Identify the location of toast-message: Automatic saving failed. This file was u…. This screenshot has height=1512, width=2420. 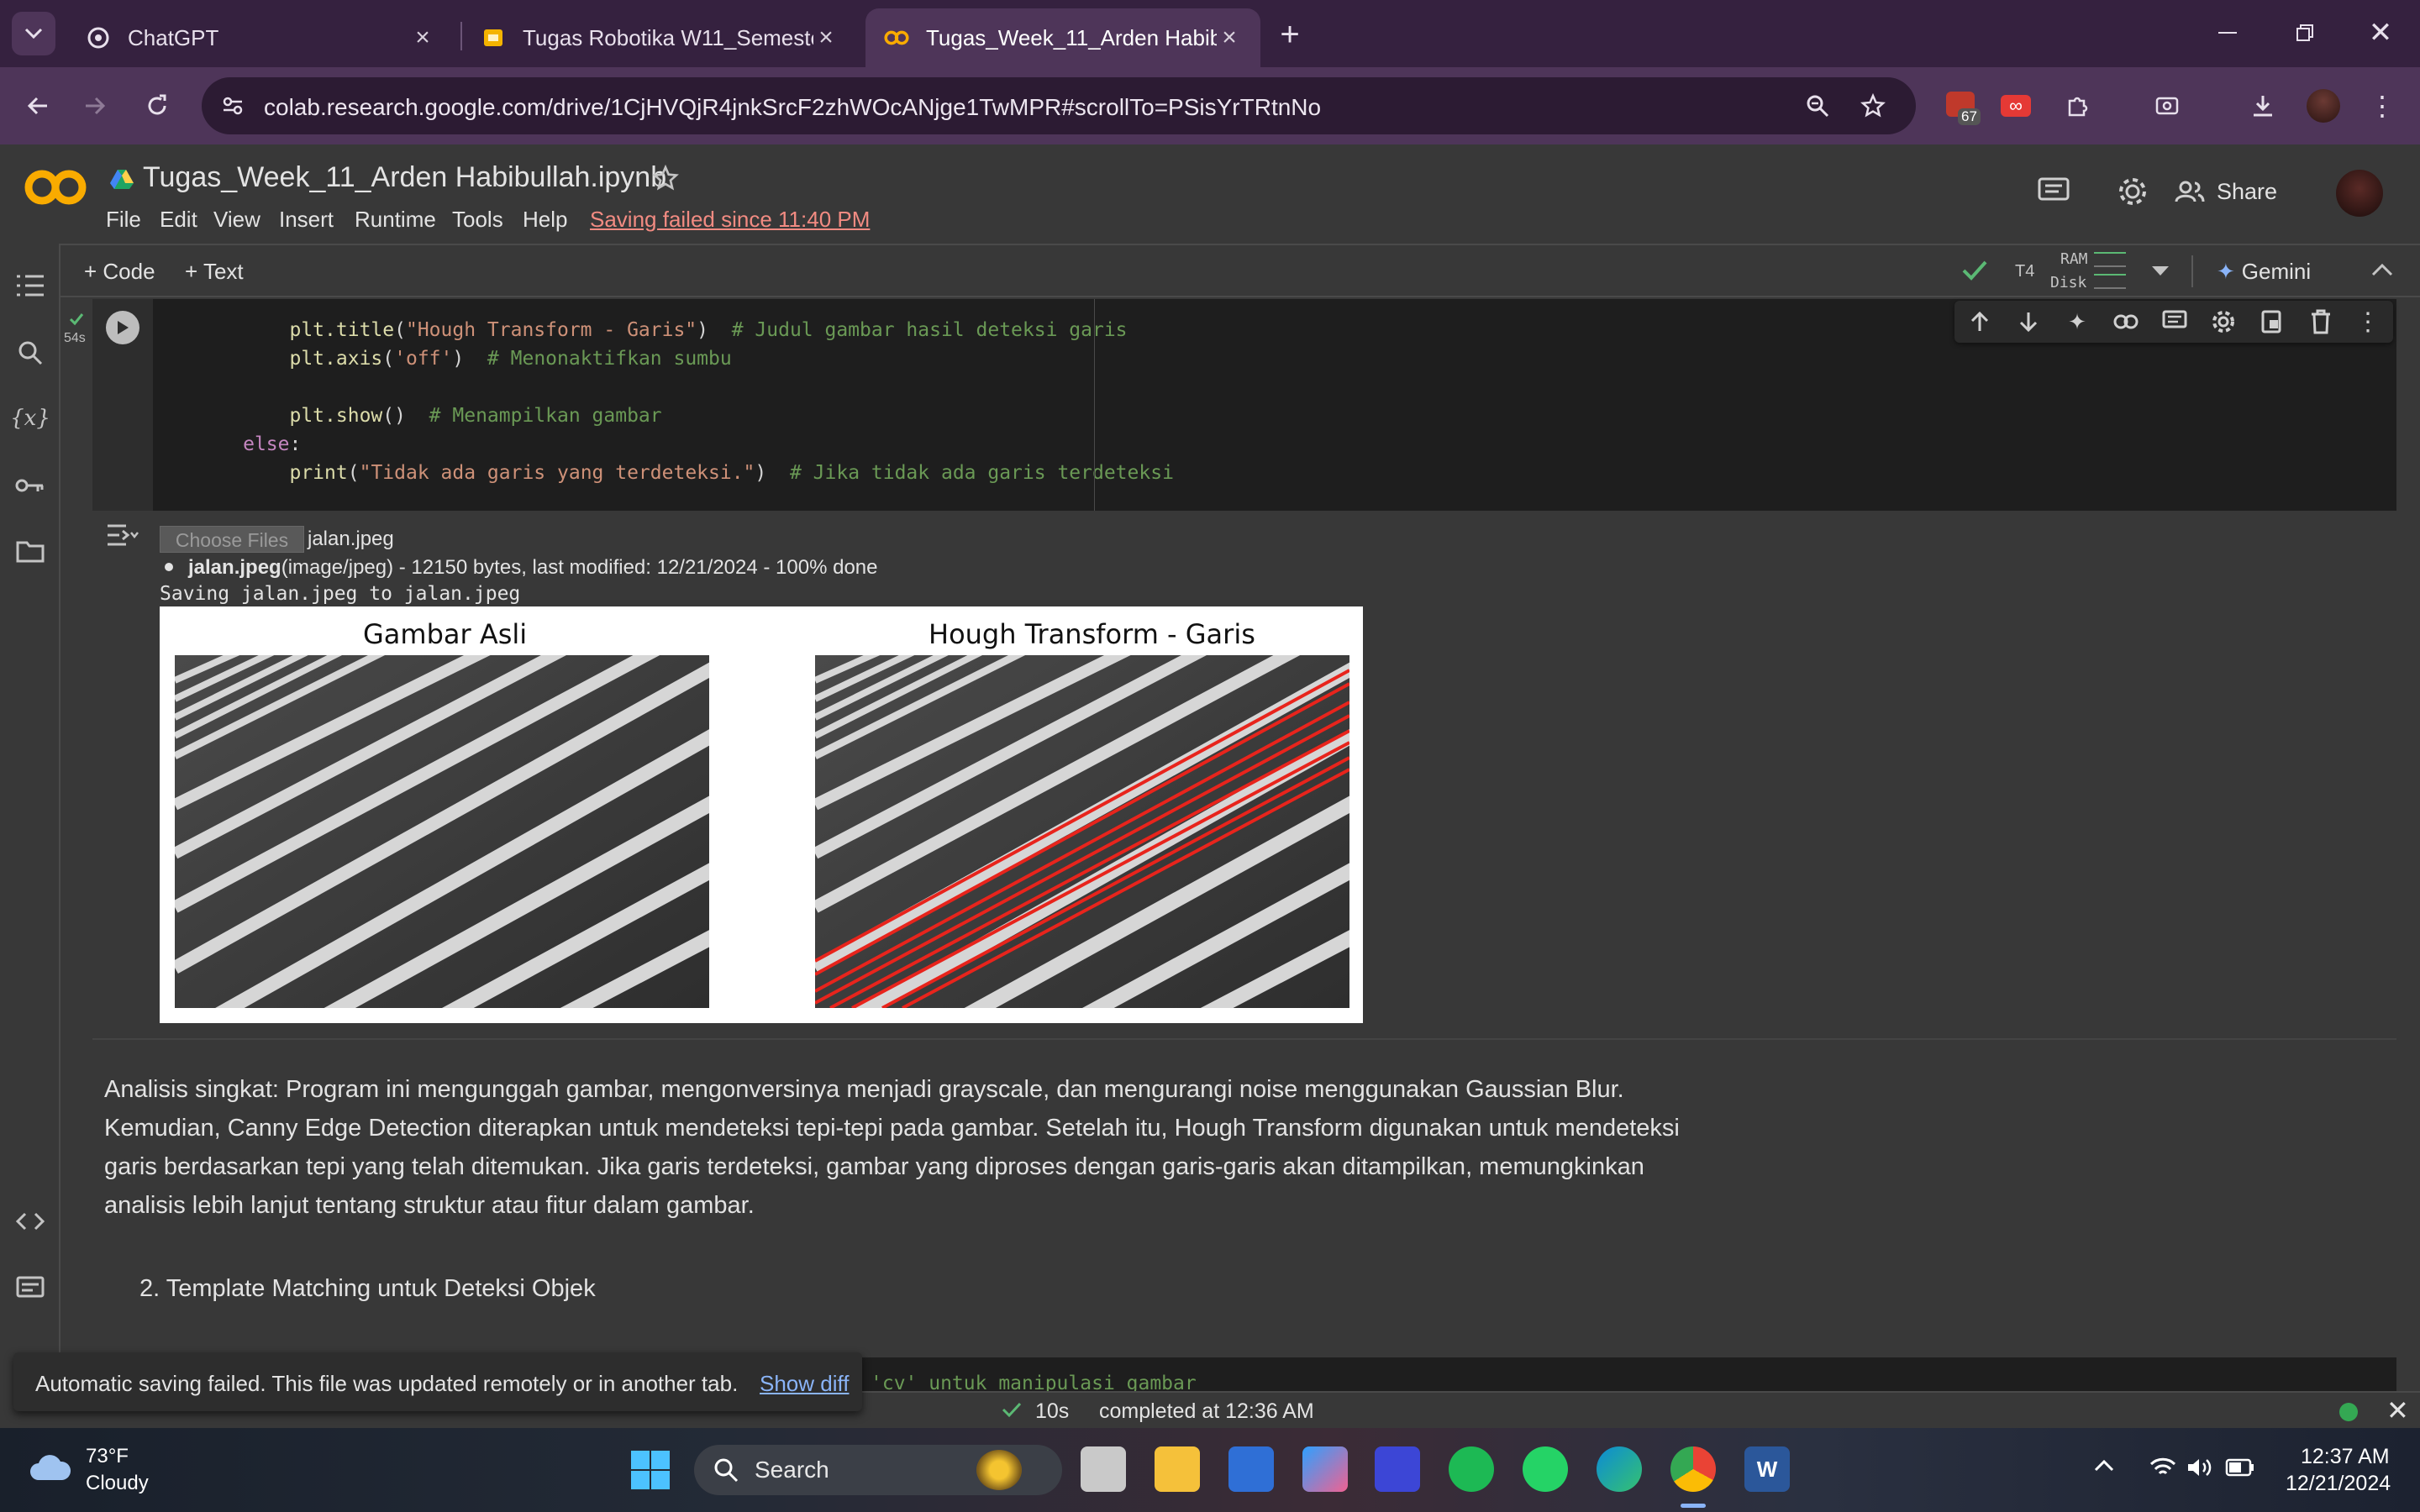
(387, 1383).